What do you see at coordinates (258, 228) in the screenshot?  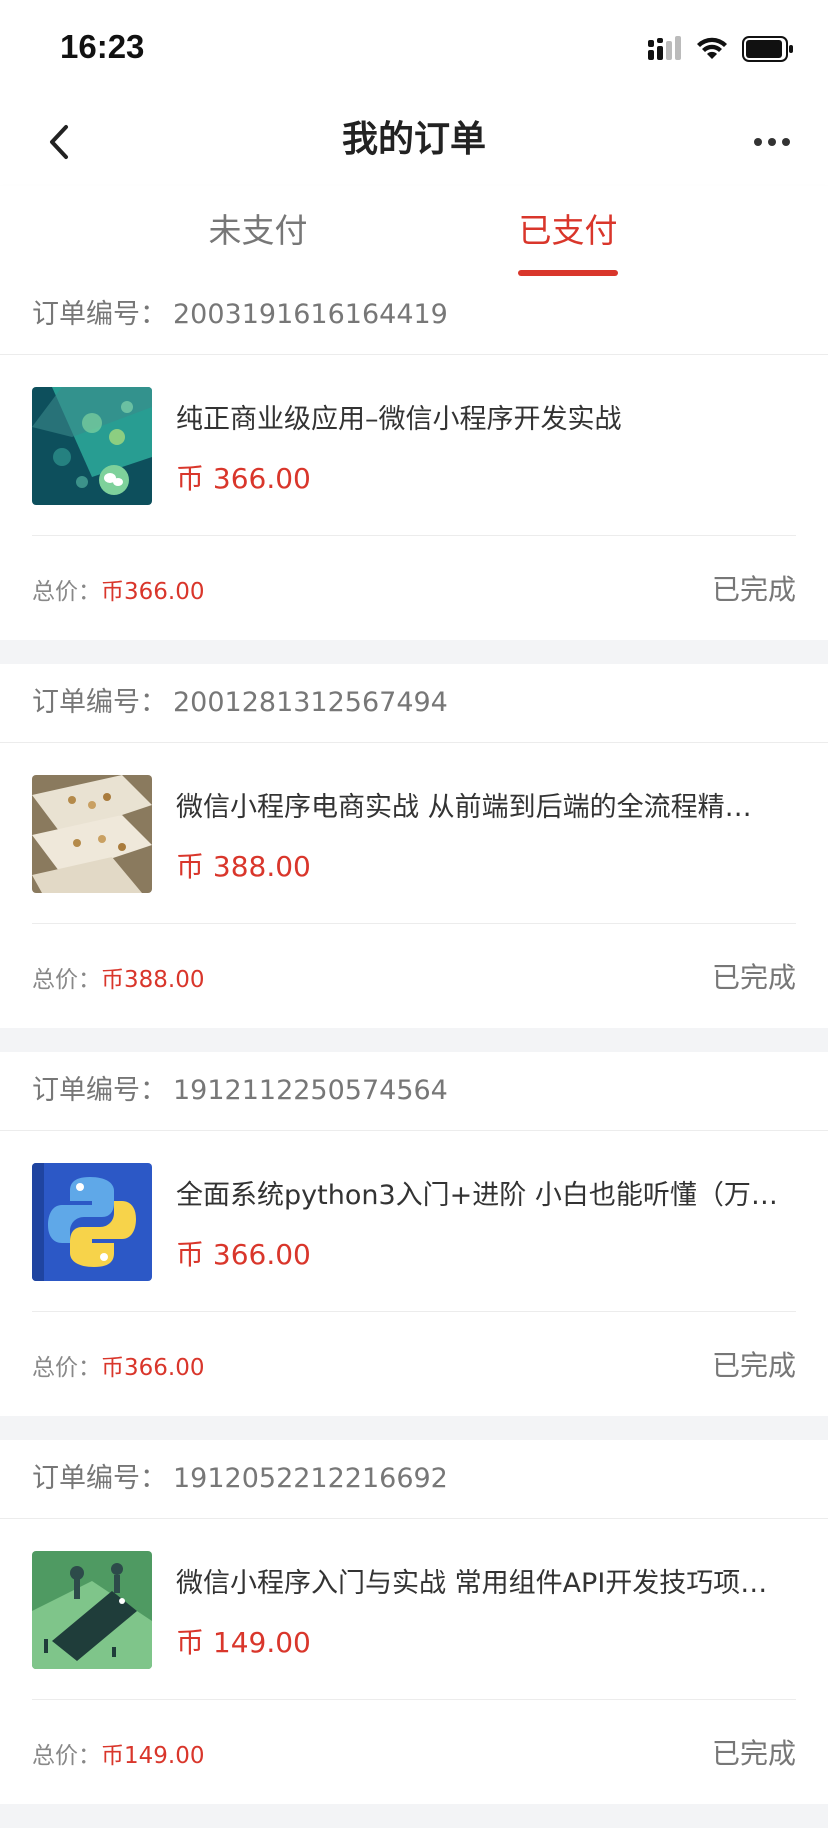 I see `tab-unpaid: 未支付` at bounding box center [258, 228].